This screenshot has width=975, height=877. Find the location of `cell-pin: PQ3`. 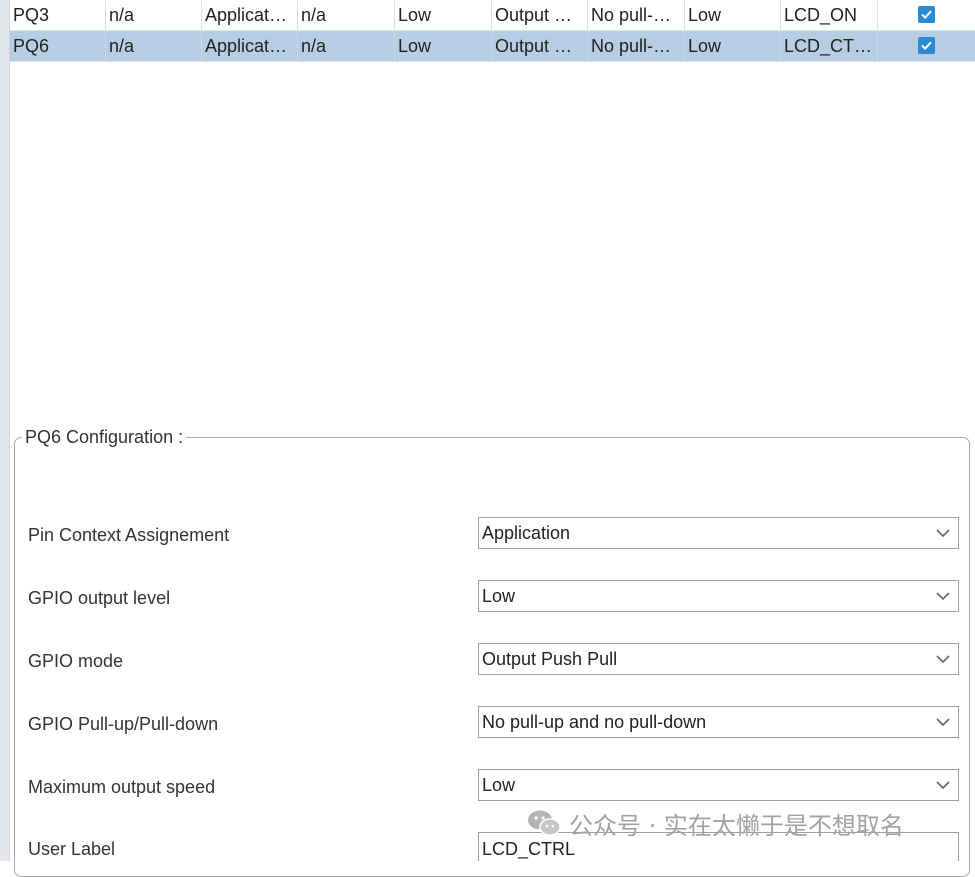

cell-pin: PQ3 is located at coordinates (58, 15).